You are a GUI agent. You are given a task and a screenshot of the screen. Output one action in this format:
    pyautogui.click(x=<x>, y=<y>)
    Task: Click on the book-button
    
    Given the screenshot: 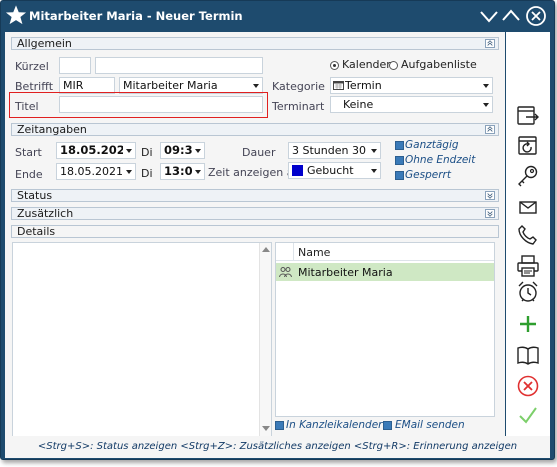 What is the action you would take?
    pyautogui.click(x=528, y=355)
    